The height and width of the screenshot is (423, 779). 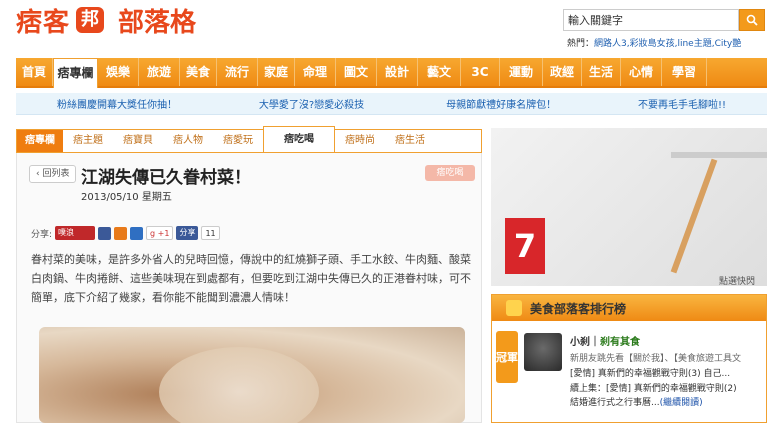 I want to click on subnav-item-5: 痞時尚, so click(x=360, y=141).